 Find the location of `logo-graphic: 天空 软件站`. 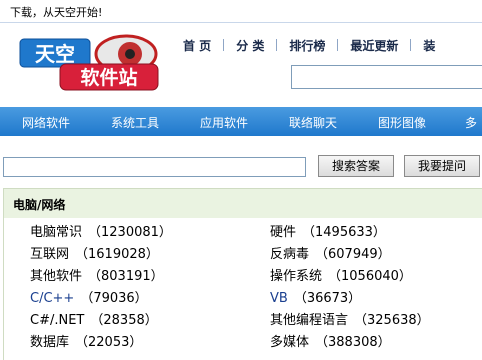

logo-graphic: 天空 软件站 is located at coordinates (89, 62).